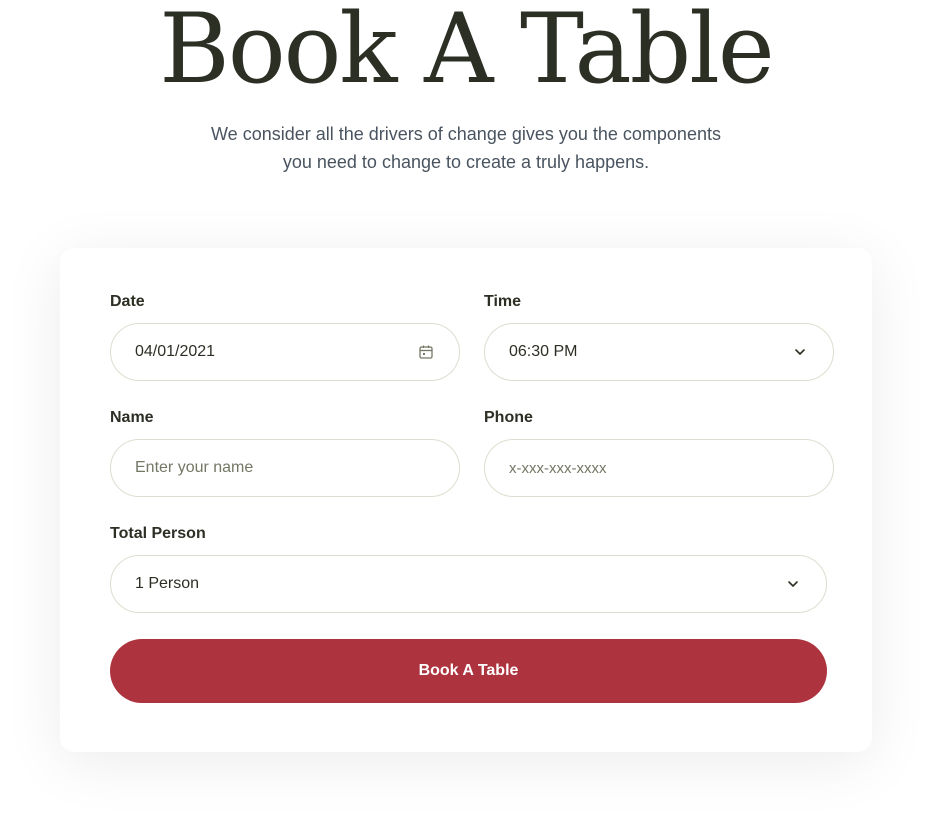 Image resolution: width=932 pixels, height=815 pixels. I want to click on time-label: Time, so click(503, 301).